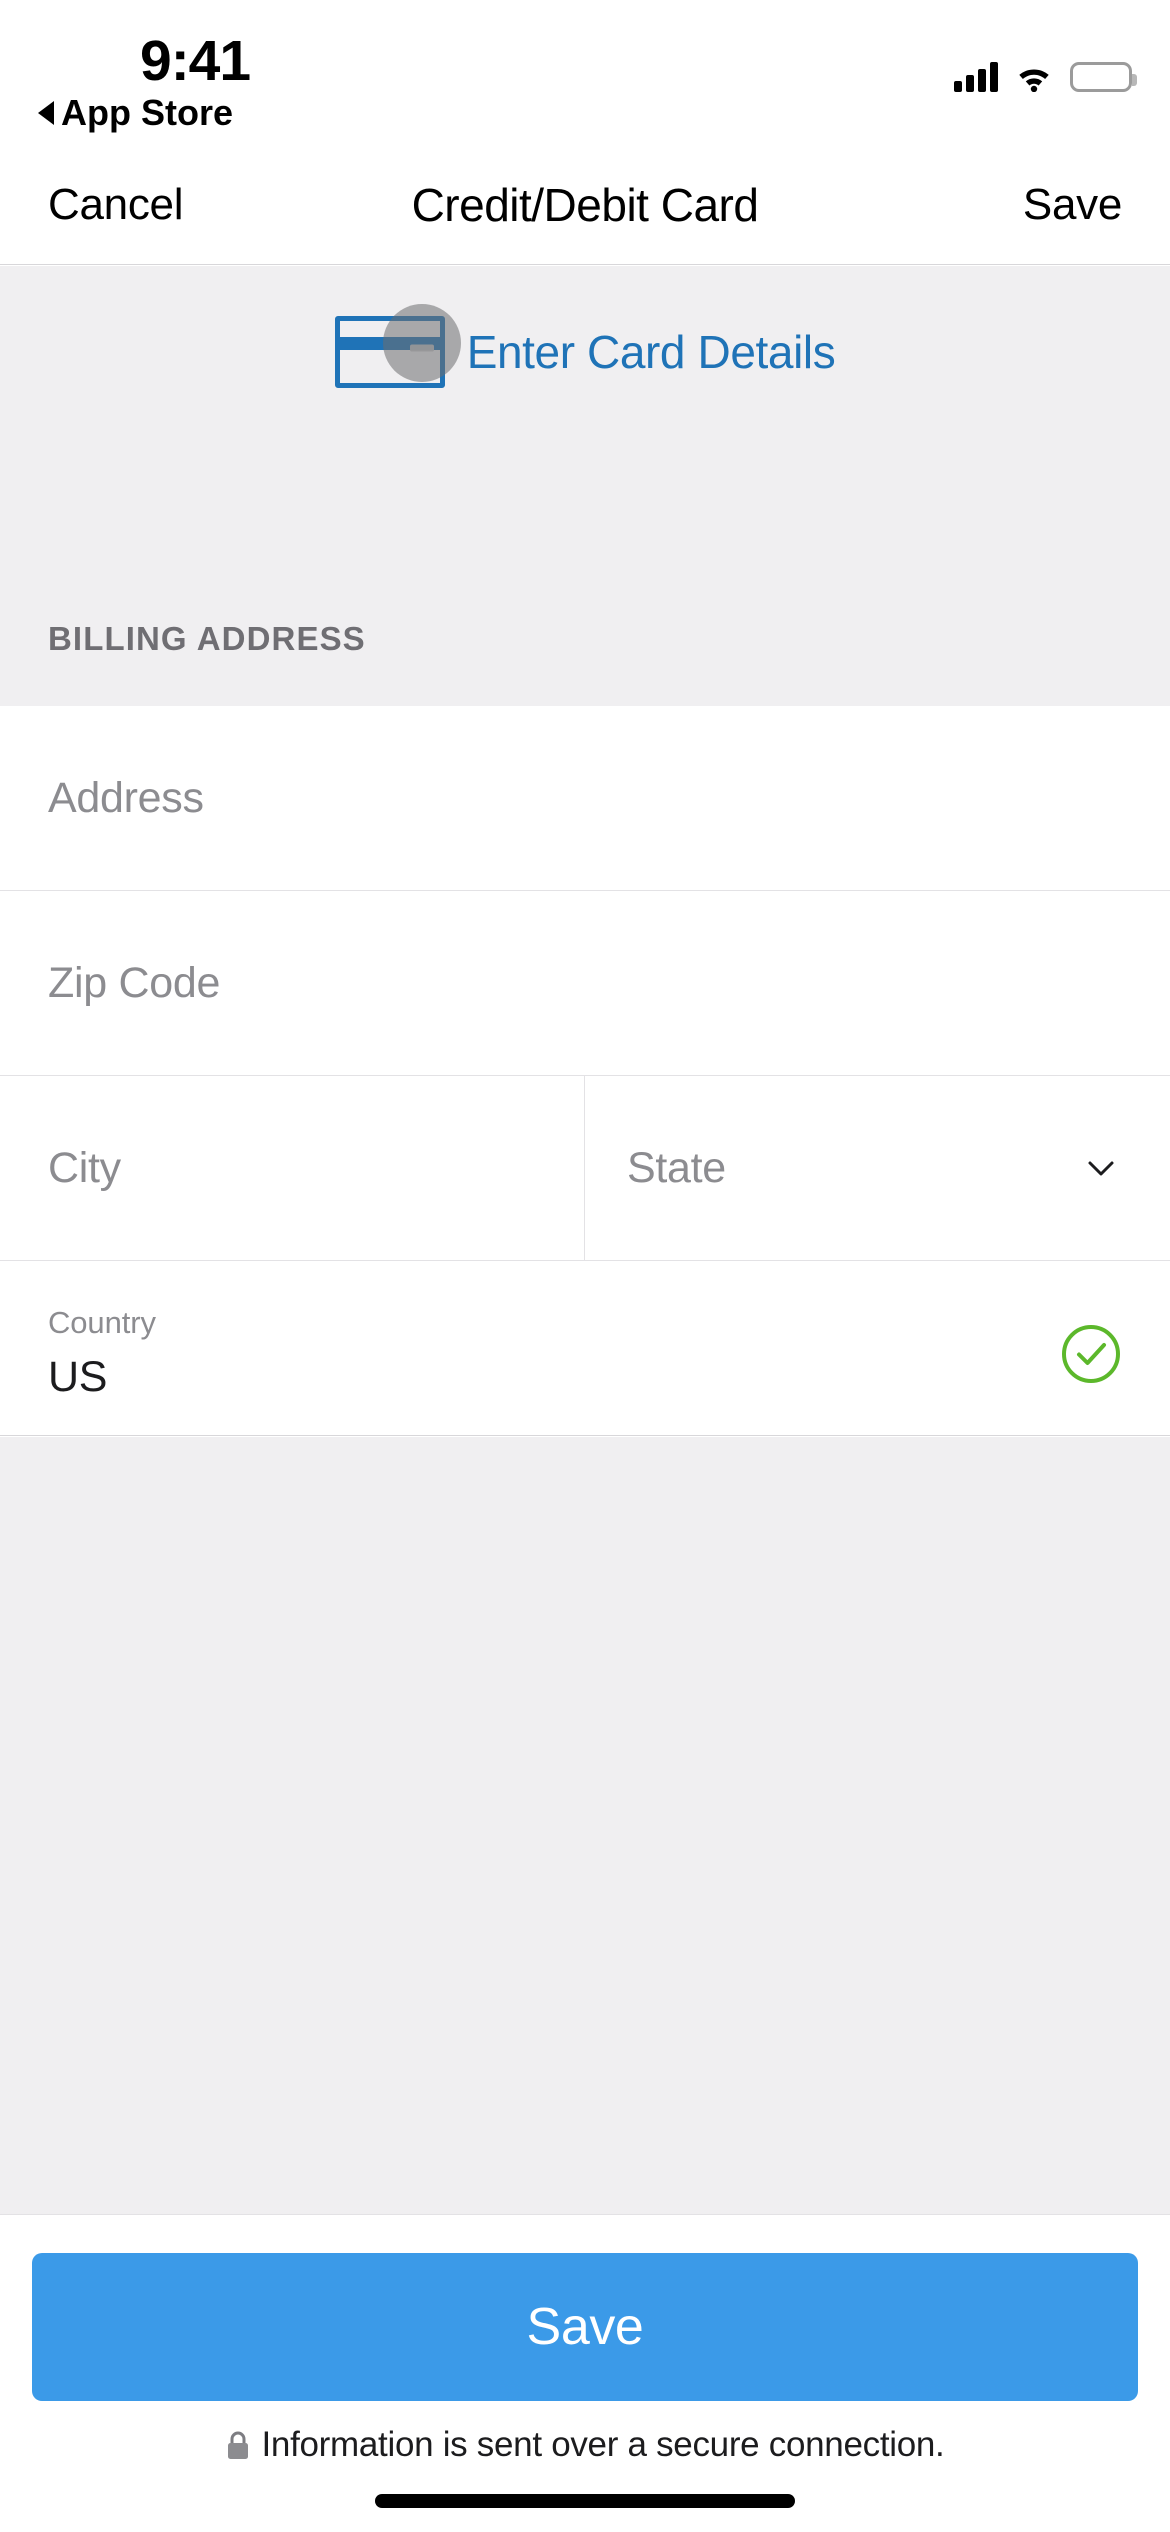 This screenshot has height=2532, width=1170. I want to click on enter-card-details-button: Enter Card Details, so click(585, 346).